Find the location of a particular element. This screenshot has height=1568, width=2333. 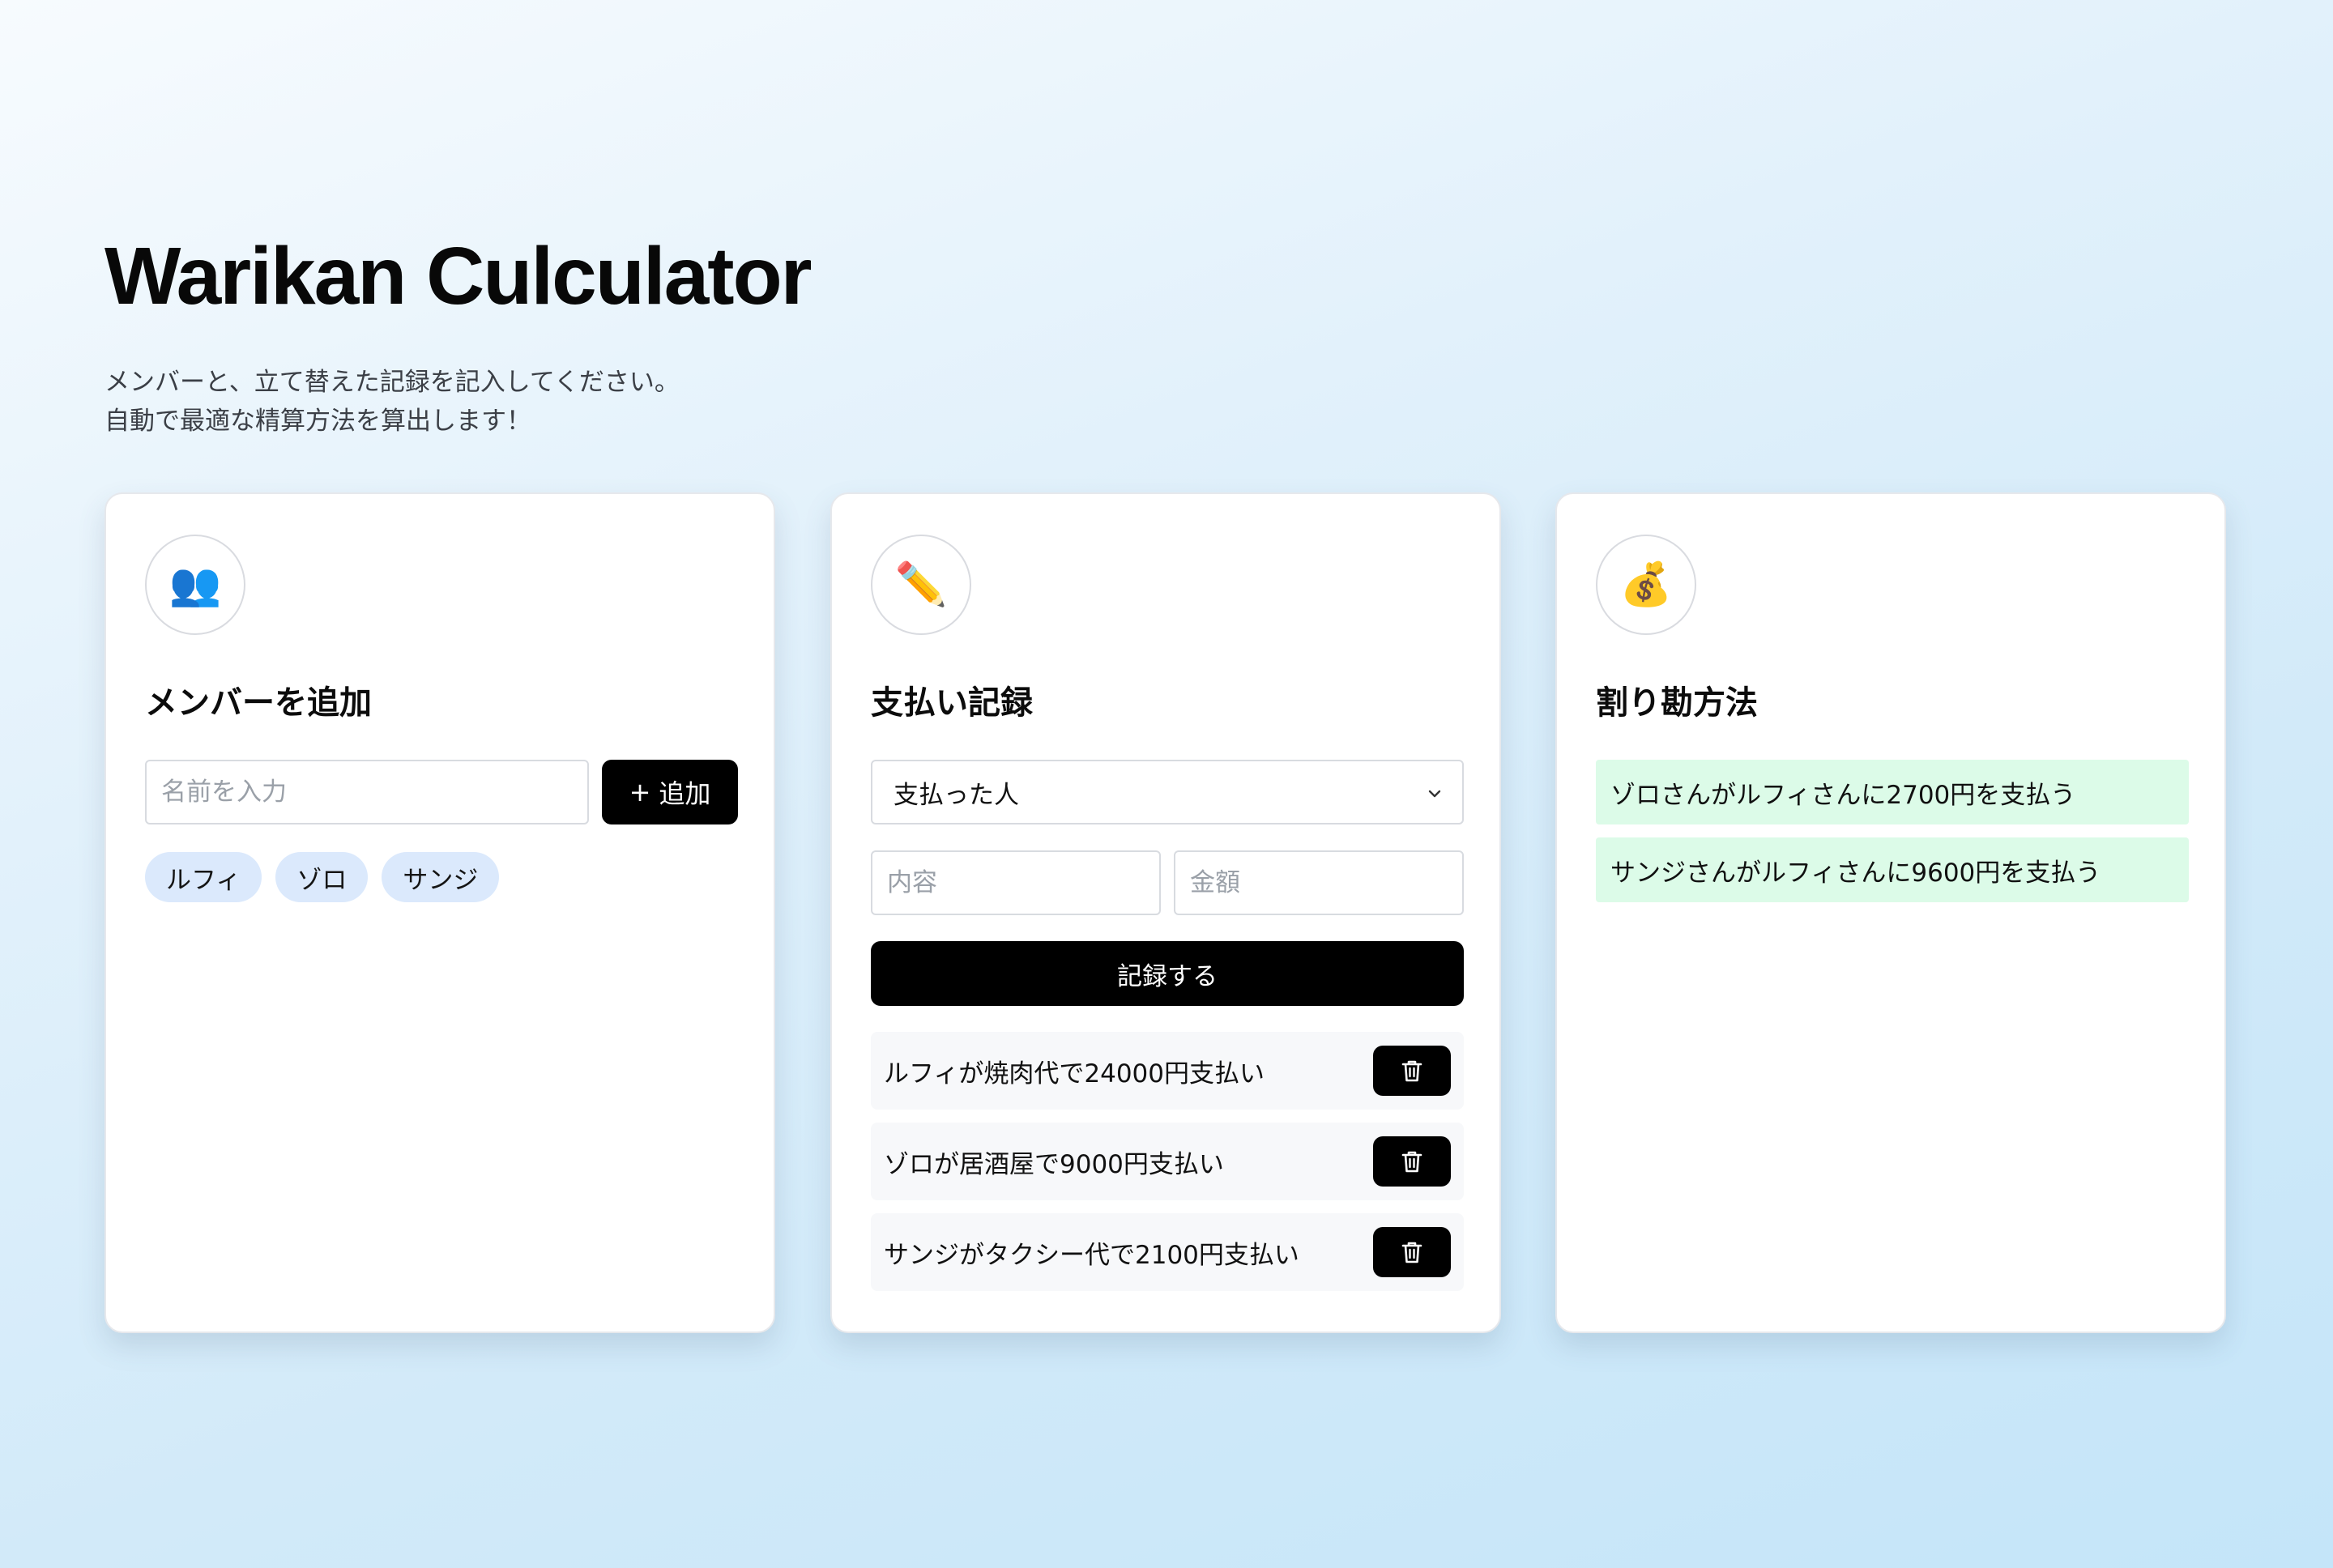

people-icon: 👥 is located at coordinates (195, 585).